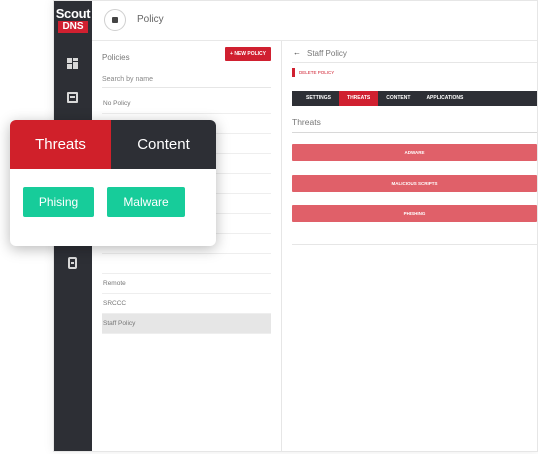 The height and width of the screenshot is (454, 538). Describe the element at coordinates (359, 98) in the screenshot. I see `tab-threats: THREATS` at that location.